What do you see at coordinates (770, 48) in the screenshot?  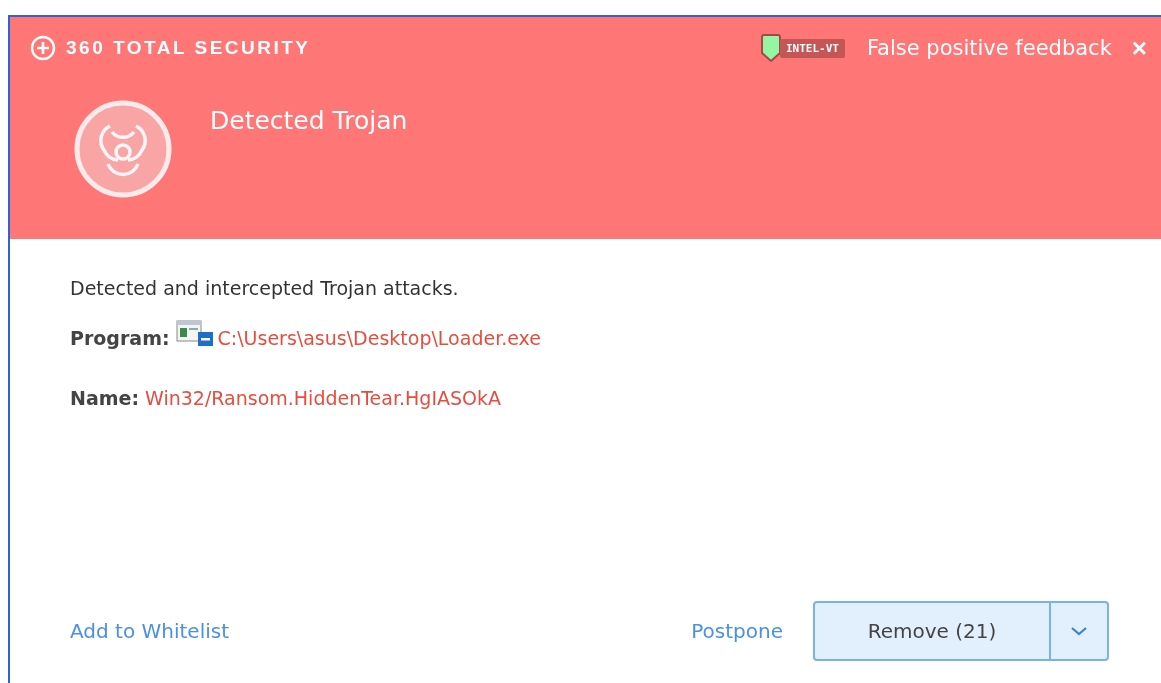 I see `shield-icon` at bounding box center [770, 48].